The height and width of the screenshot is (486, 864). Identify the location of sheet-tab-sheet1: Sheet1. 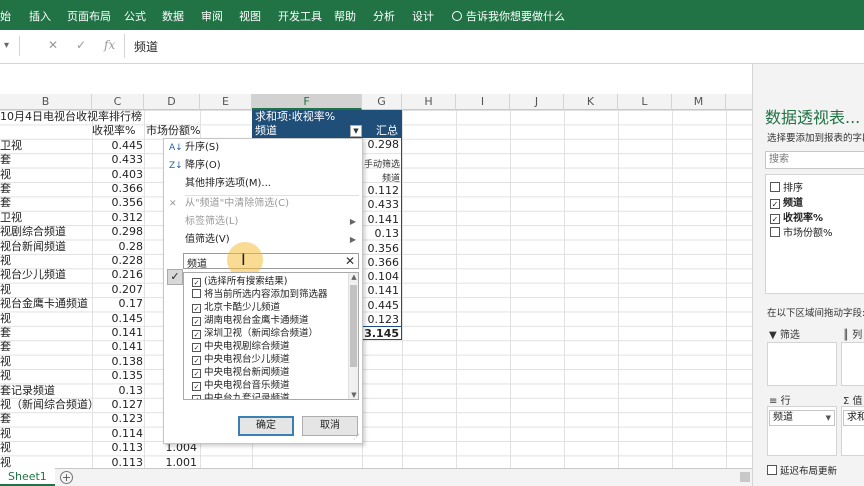
(27, 477).